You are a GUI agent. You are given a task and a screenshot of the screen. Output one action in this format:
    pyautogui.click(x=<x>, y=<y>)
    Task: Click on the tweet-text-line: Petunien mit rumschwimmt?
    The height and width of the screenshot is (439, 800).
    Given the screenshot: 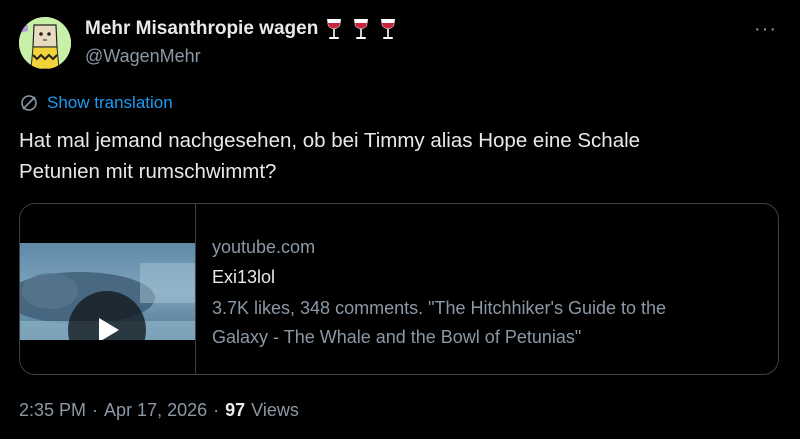 What is the action you would take?
    pyautogui.click(x=148, y=171)
    